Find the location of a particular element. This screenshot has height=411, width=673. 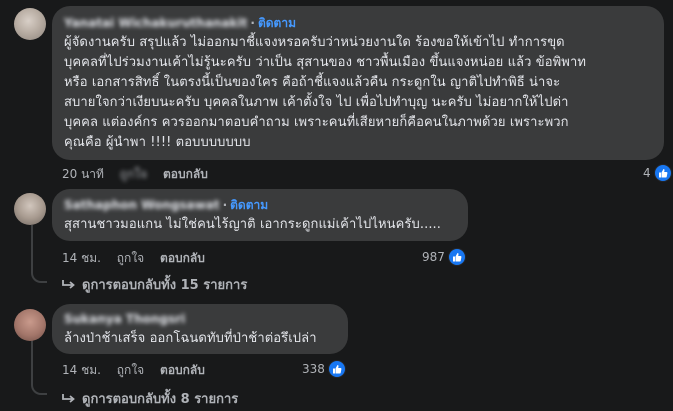

reaction-summary: 338 is located at coordinates (324, 369).